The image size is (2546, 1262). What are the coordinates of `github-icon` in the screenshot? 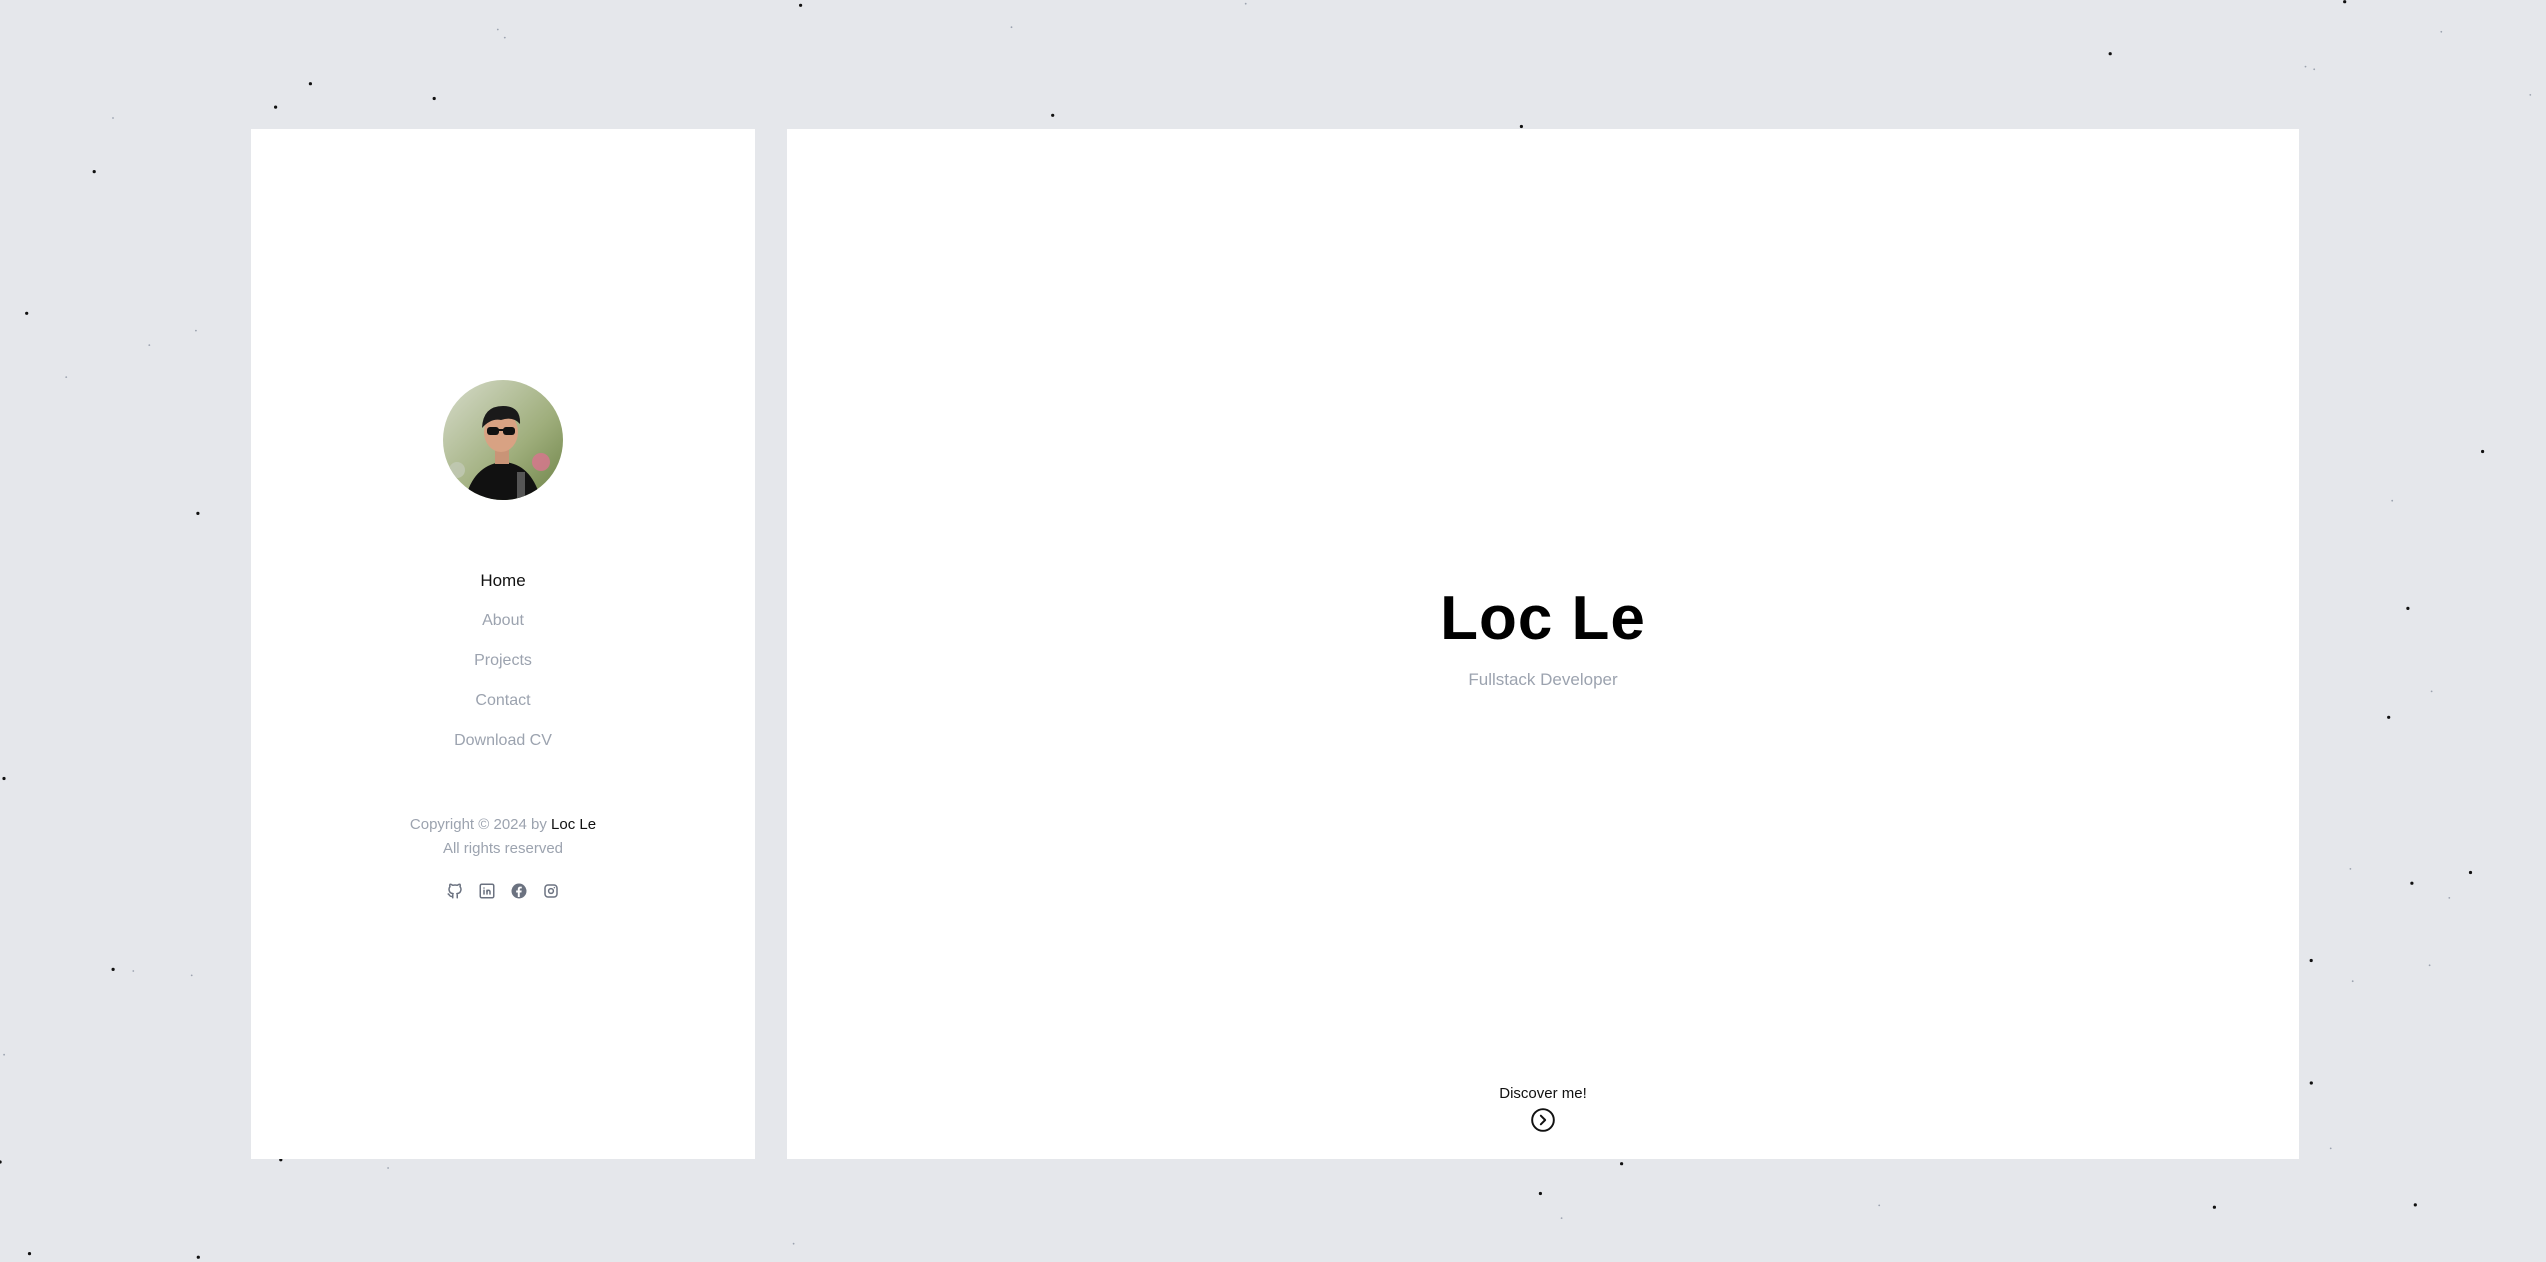 It's located at (455, 891).